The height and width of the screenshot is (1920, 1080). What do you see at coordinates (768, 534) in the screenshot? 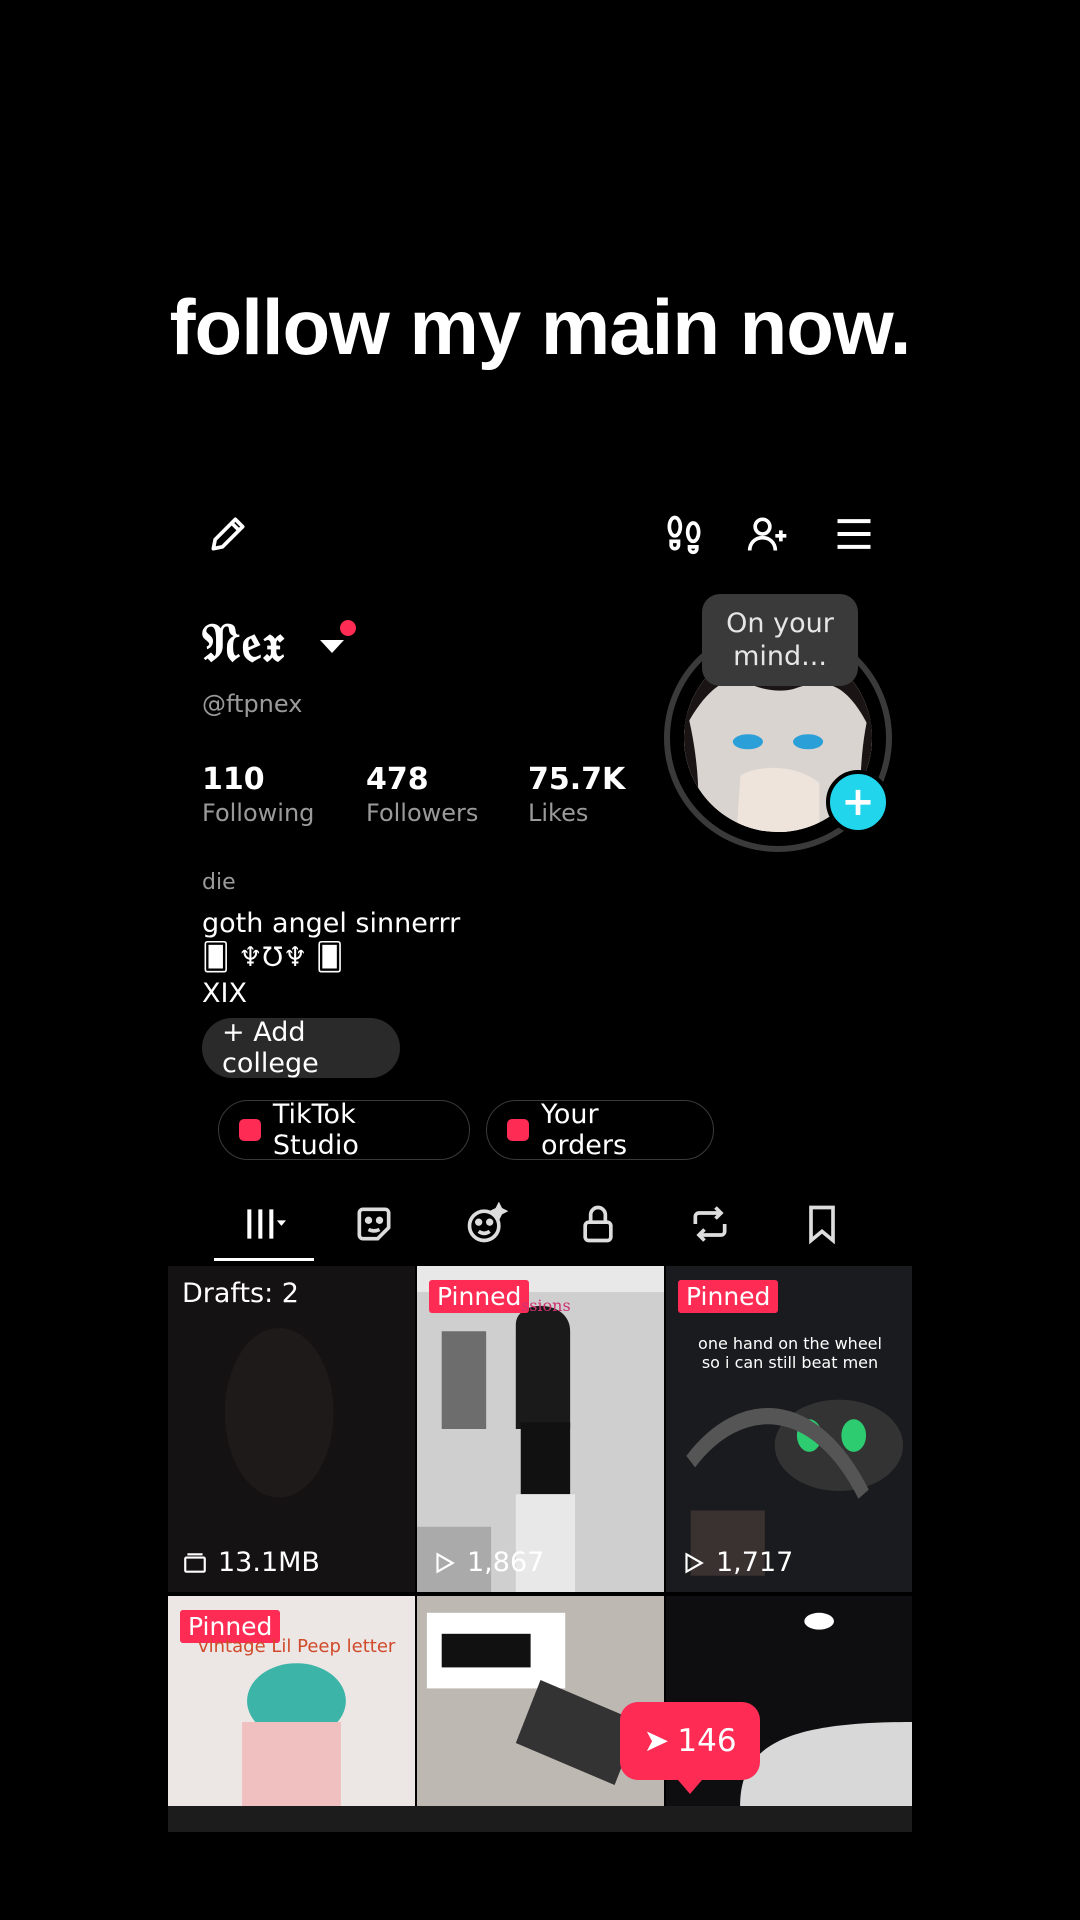
I see `add-friend-icon` at bounding box center [768, 534].